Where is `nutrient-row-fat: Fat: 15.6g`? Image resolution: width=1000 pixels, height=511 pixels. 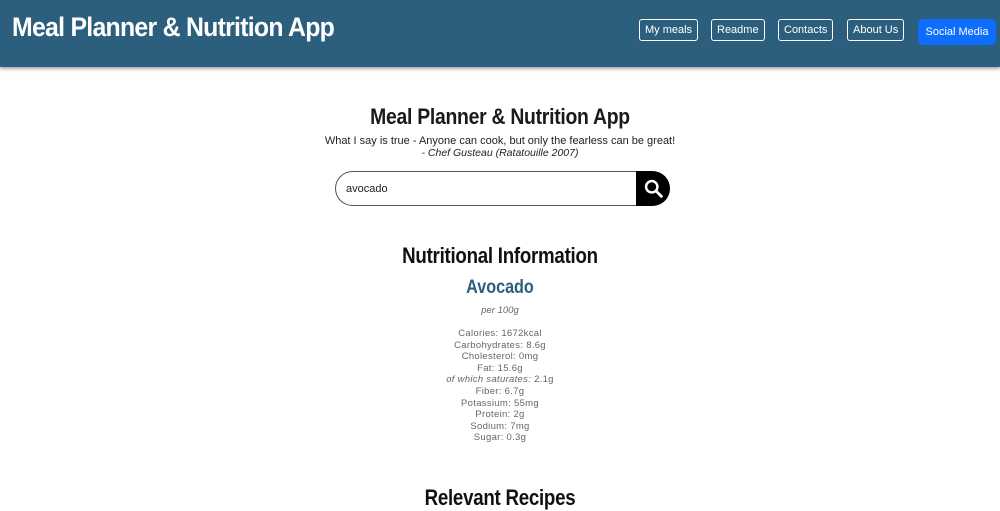 nutrient-row-fat: Fat: 15.6g is located at coordinates (500, 368).